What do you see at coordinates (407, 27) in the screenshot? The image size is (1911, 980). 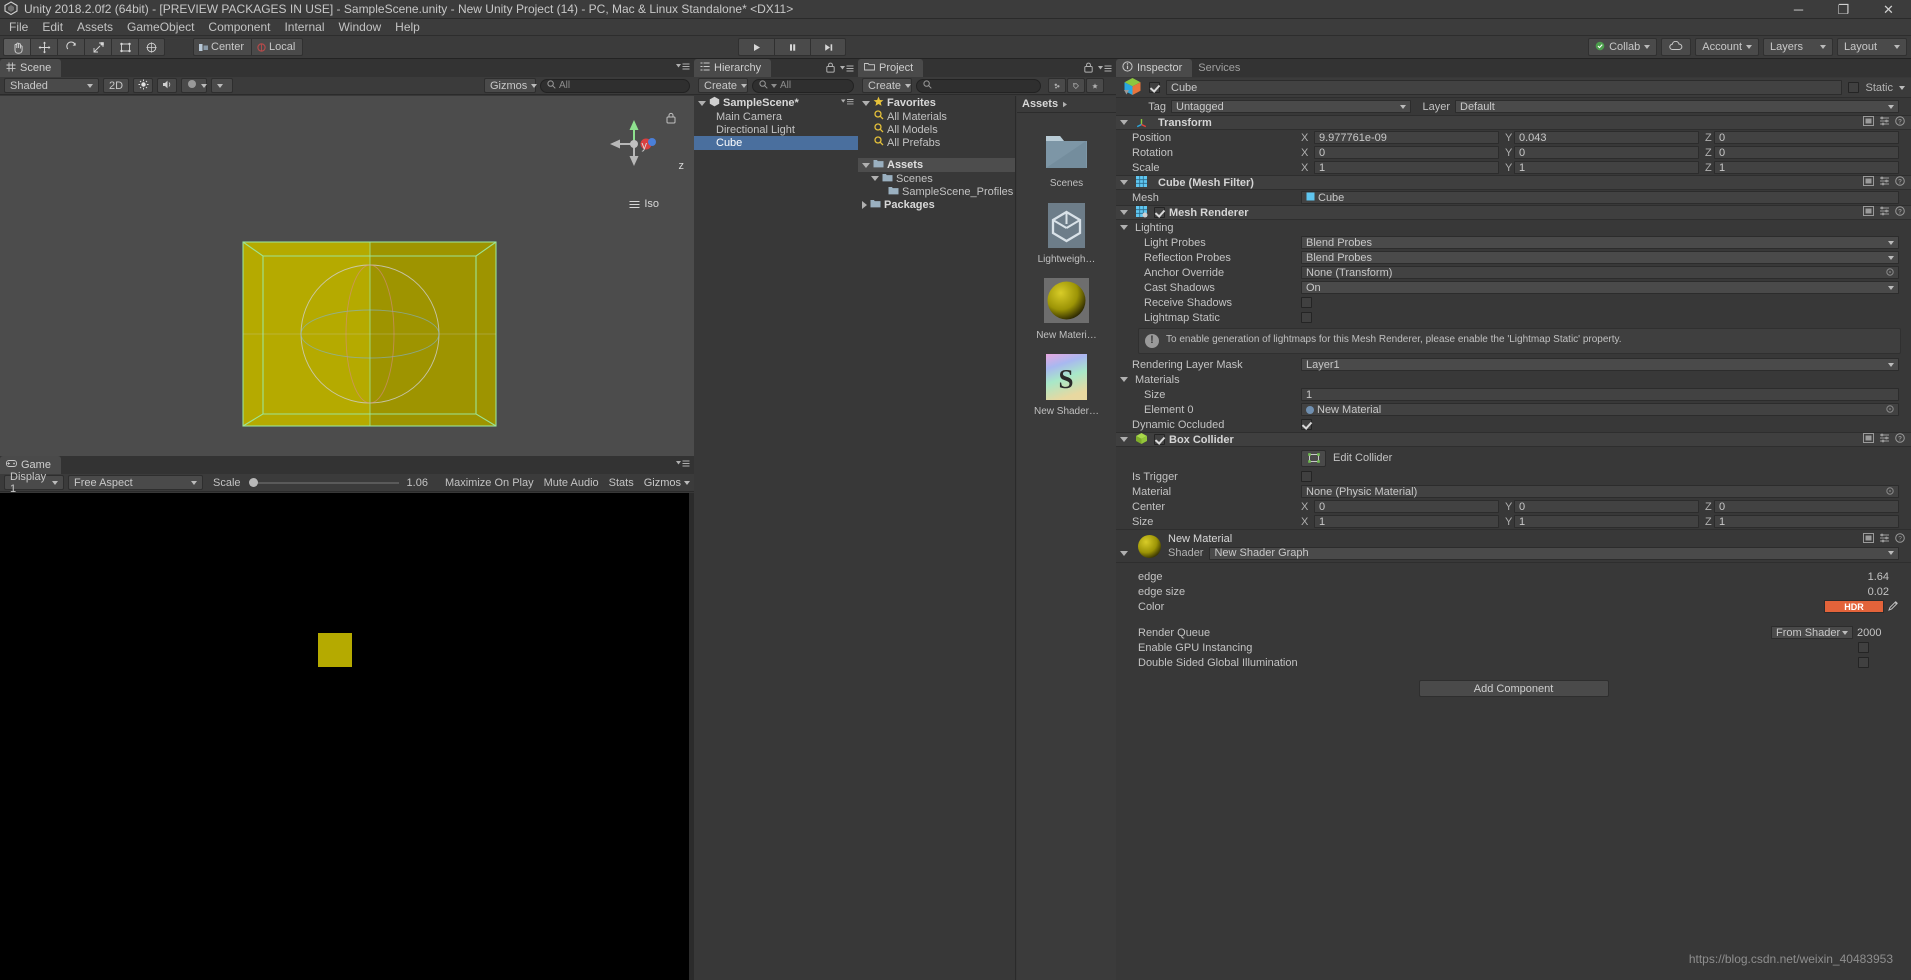 I see `menu-help: Help` at bounding box center [407, 27].